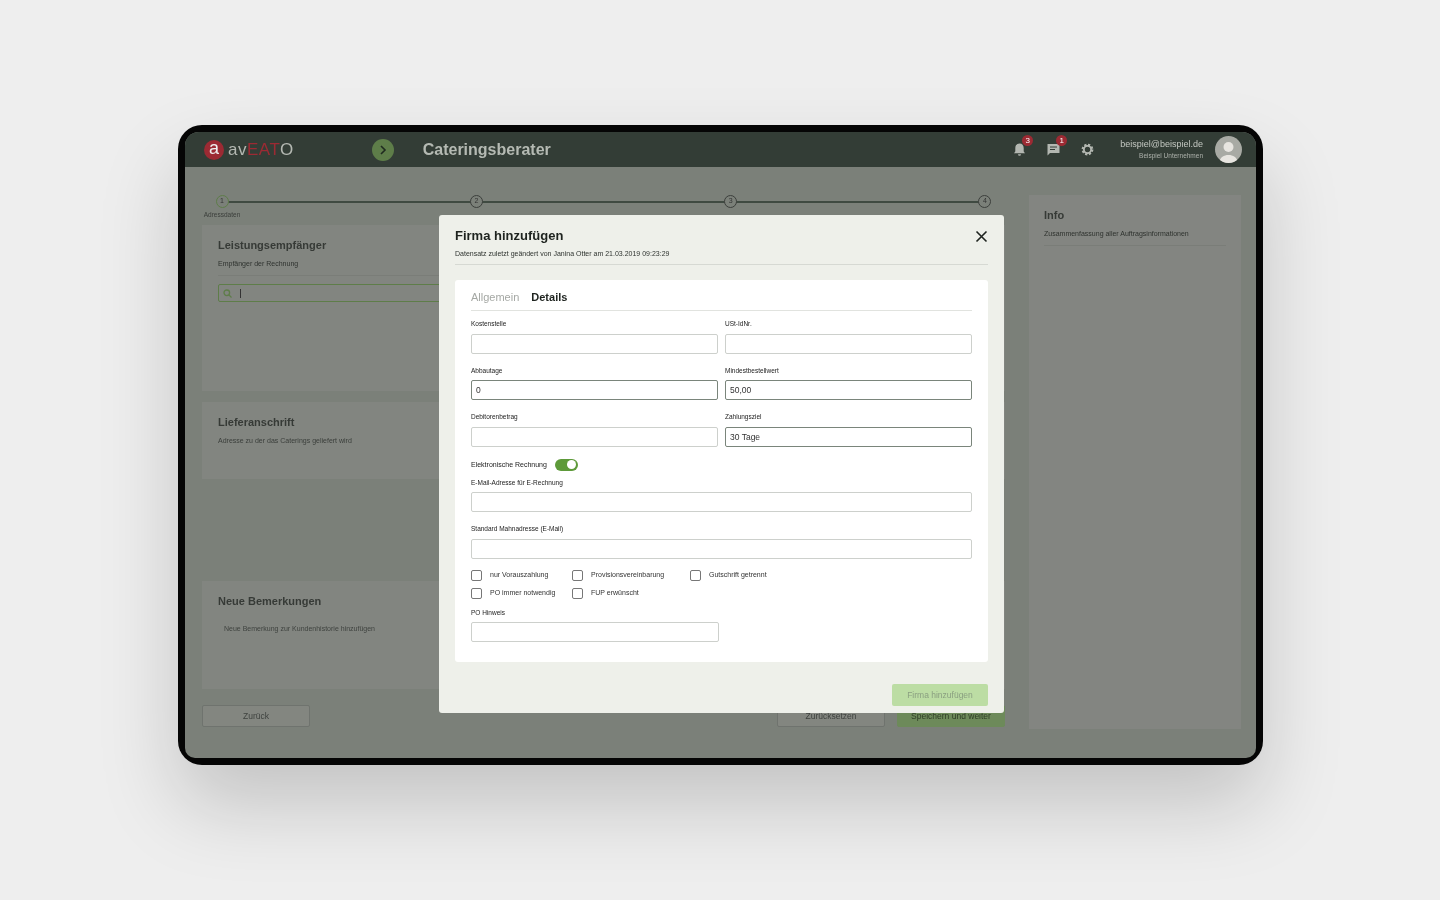 Image resolution: width=1440 pixels, height=900 pixels. What do you see at coordinates (256, 716) in the screenshot?
I see `back-button: Zurück` at bounding box center [256, 716].